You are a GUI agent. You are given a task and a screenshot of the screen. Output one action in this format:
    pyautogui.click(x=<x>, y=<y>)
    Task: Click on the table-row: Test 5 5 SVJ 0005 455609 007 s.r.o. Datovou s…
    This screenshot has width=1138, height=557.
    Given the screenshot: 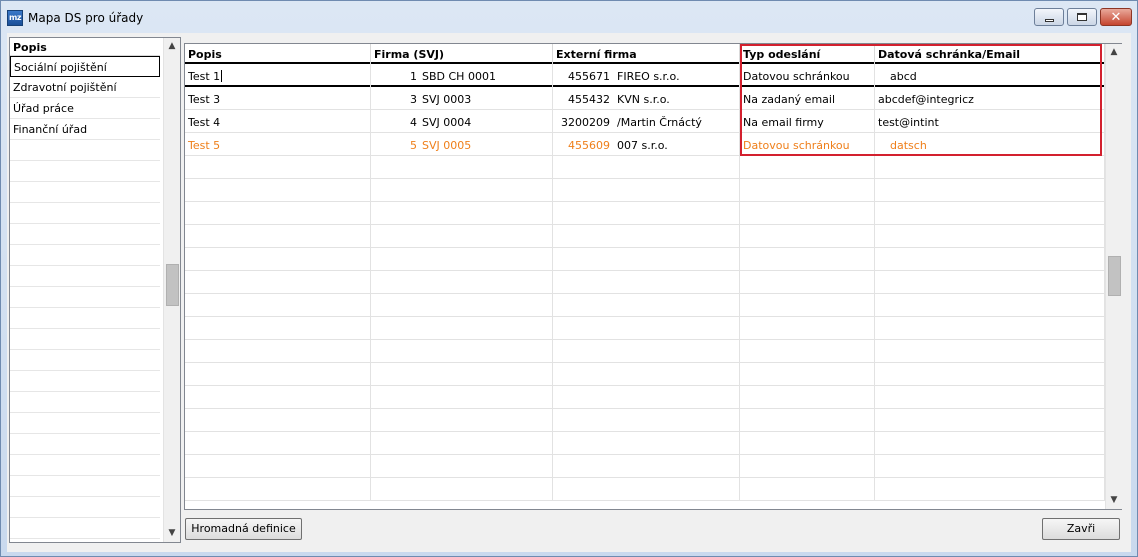 What is the action you would take?
    pyautogui.click(x=645, y=144)
    